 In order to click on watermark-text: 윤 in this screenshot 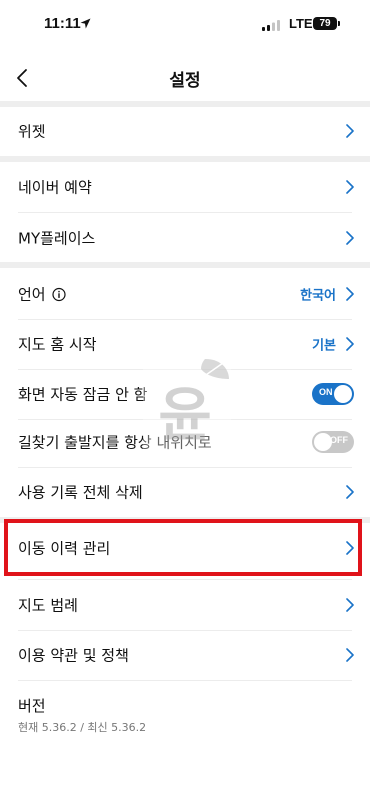, I will do `click(184, 415)`.